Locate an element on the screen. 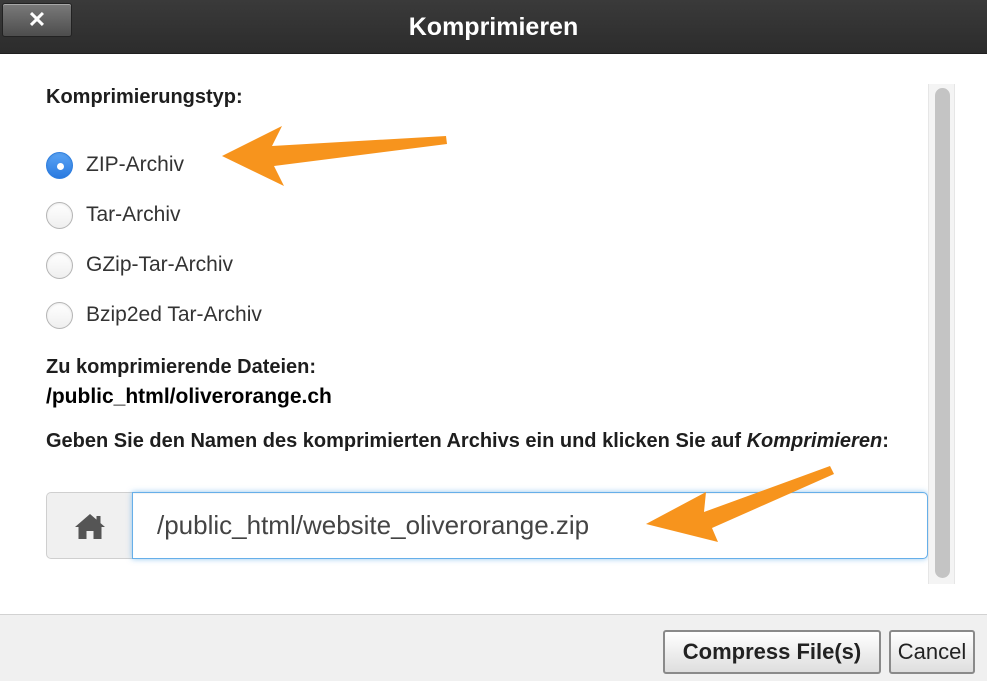 This screenshot has width=987, height=681. compression-type-section: Komprimierungstyp: is located at coordinates (481, 97).